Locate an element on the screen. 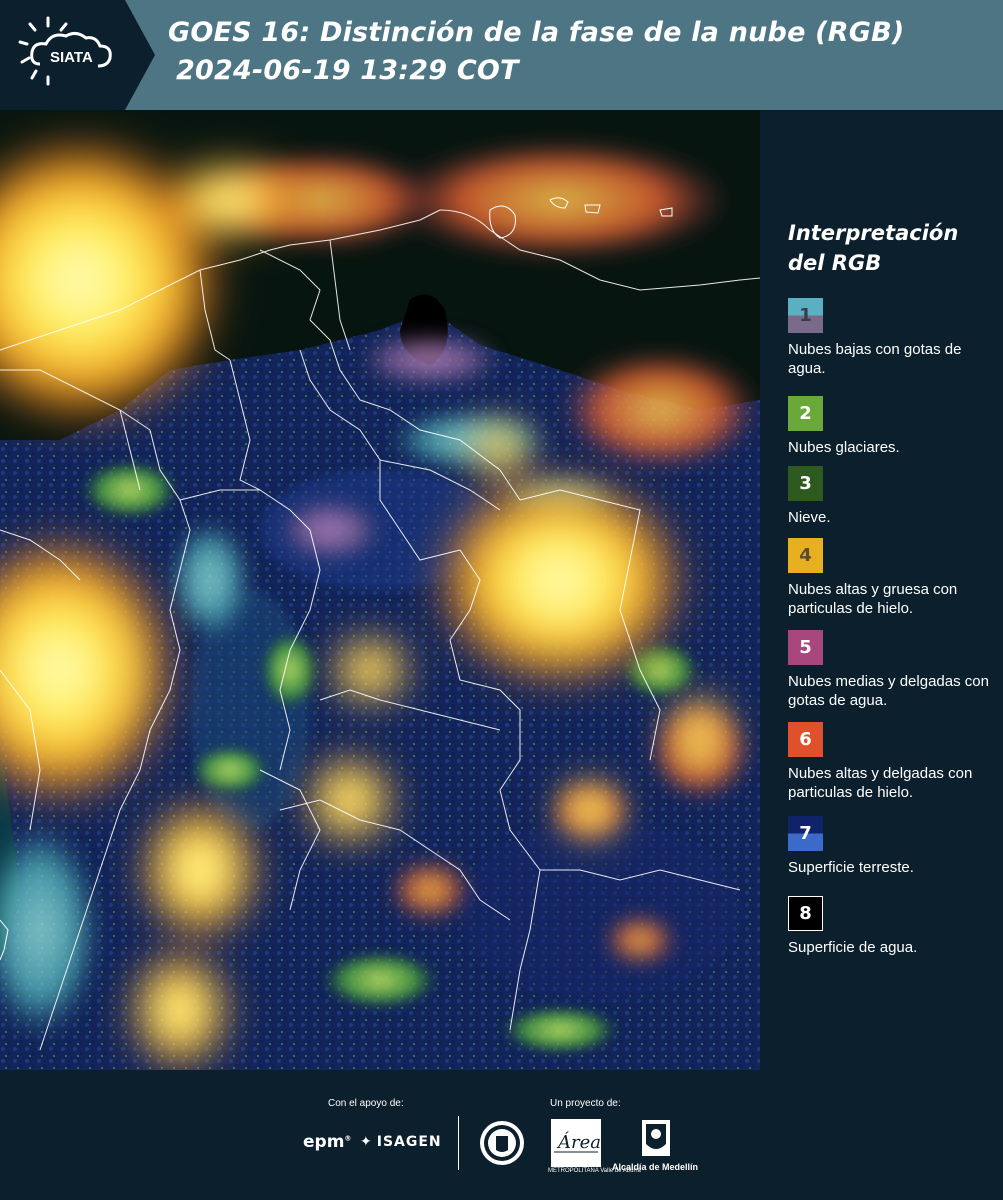 This screenshot has height=1200, width=1003. legend-label: Nubes glaciares. is located at coordinates (844, 447).